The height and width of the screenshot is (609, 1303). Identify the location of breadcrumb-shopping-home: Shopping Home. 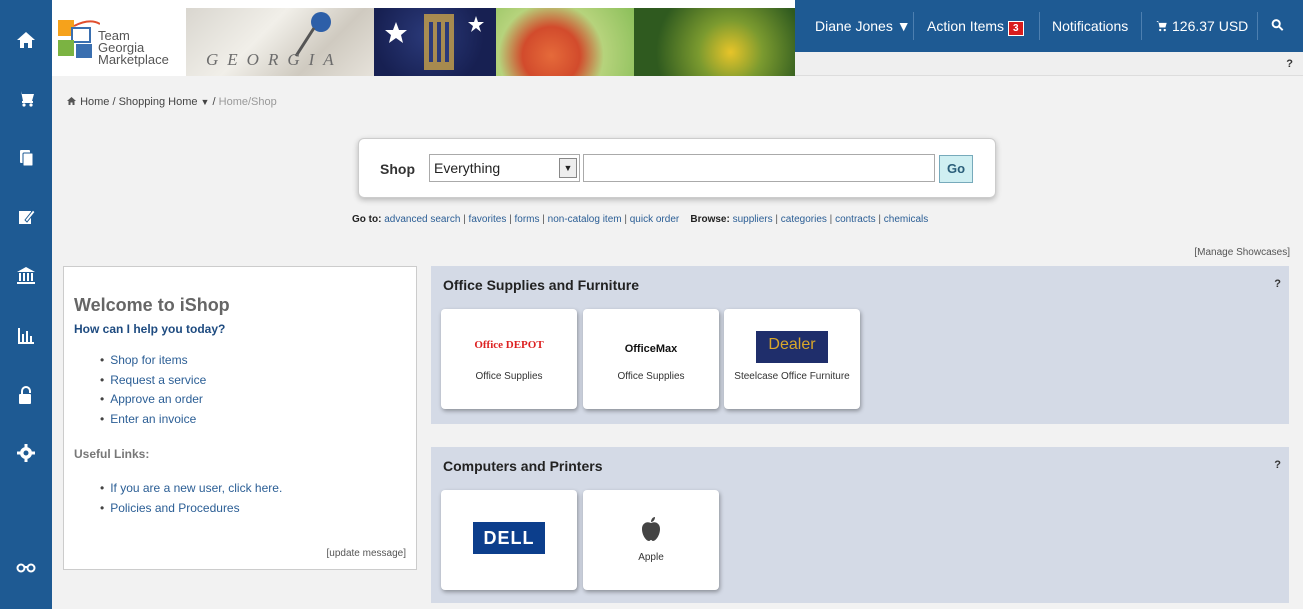
(158, 102).